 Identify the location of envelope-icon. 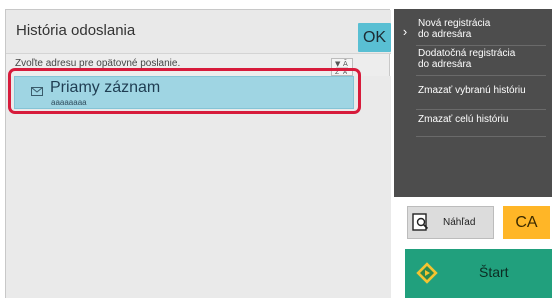
(37, 91).